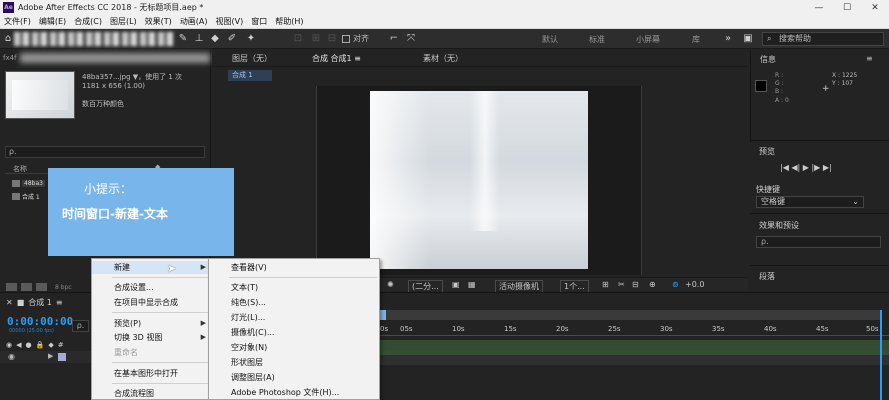 Image resolution: width=889 pixels, height=400 pixels. What do you see at coordinates (806, 167) in the screenshot?
I see `preview-transport-controls: |◀ ◀| ▶ |▶ ▶|` at bounding box center [806, 167].